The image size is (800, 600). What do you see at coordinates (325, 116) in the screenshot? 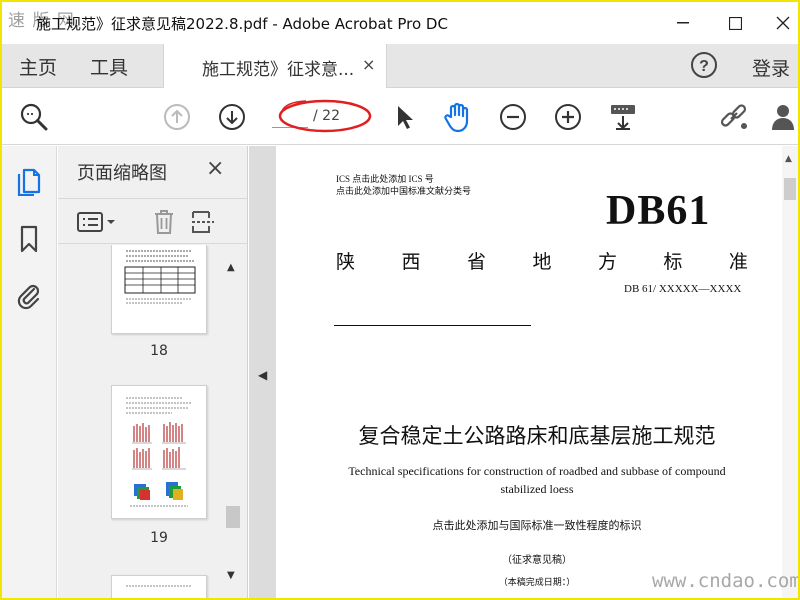
I see `red-highlight-ellipse` at bounding box center [325, 116].